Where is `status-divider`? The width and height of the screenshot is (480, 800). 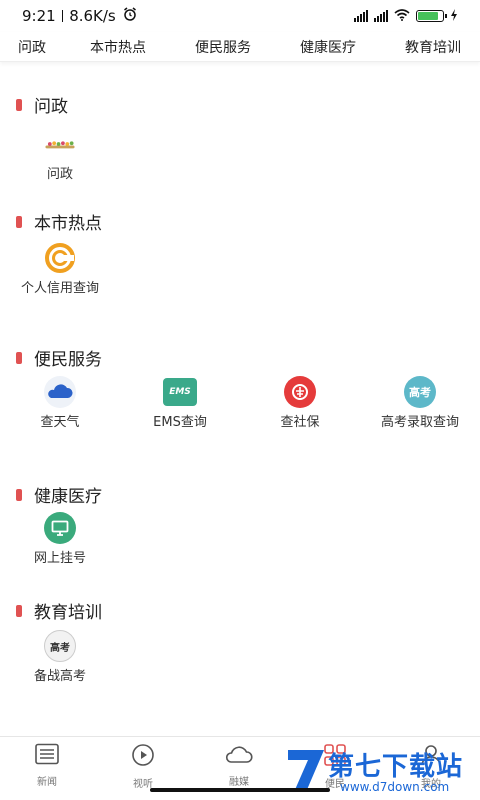
status-divider is located at coordinates (62, 16).